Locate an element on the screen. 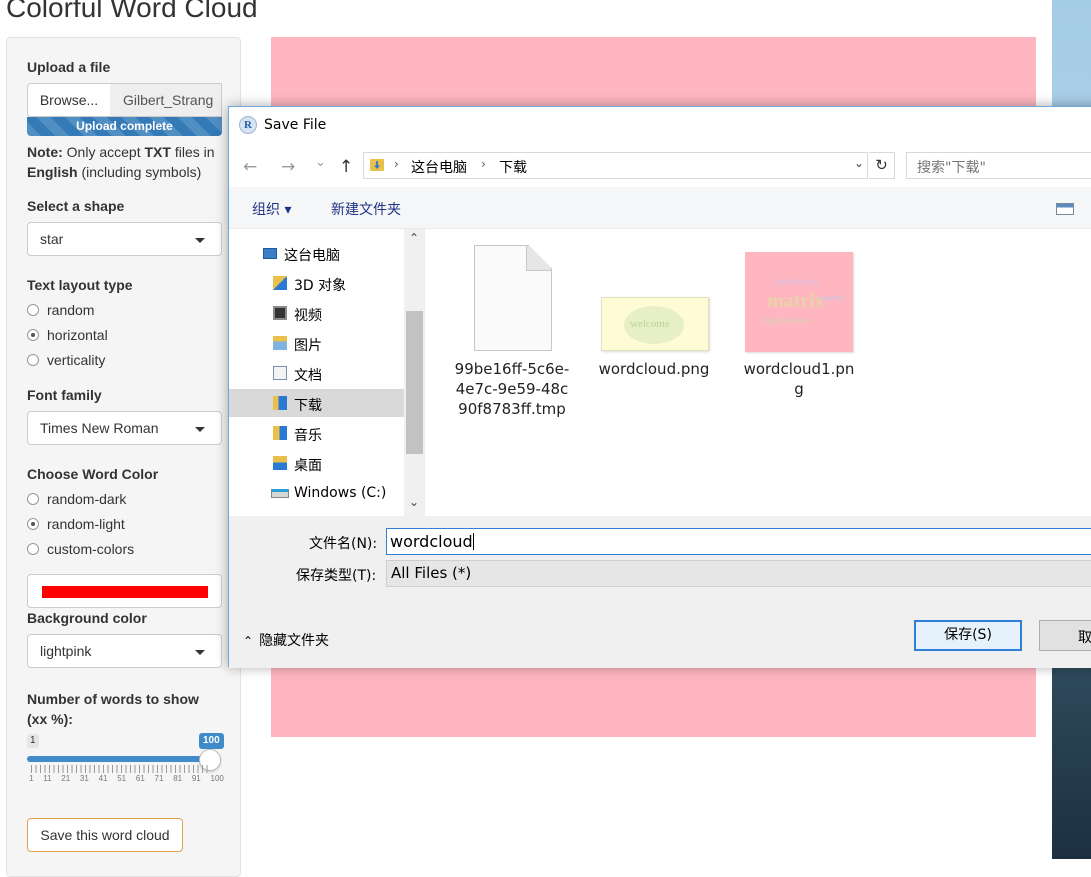  upload-progress-bar: Upload complete is located at coordinates (124, 126).